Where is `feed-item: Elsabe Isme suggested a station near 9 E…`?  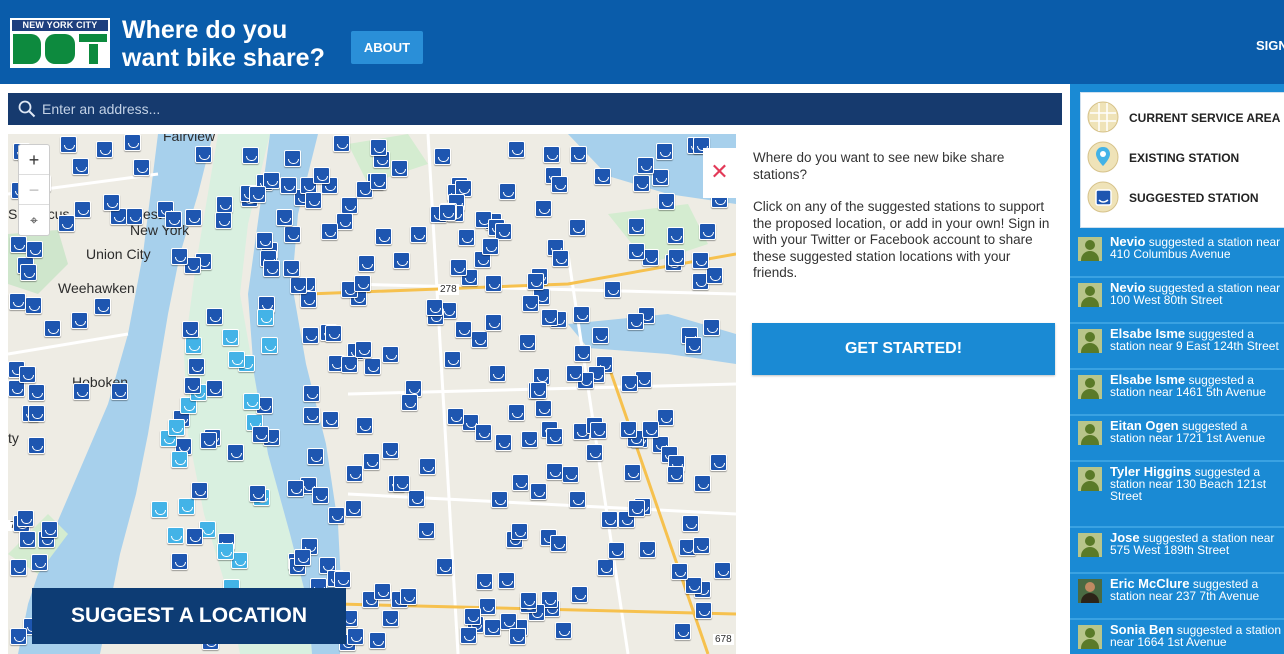 feed-item: Elsabe Isme suggested a station near 9 E… is located at coordinates (1177, 347).